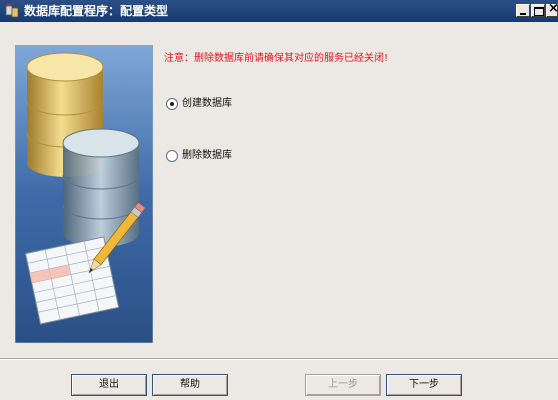 Image resolution: width=558 pixels, height=400 pixels. I want to click on radio-button-create, so click(172, 104).